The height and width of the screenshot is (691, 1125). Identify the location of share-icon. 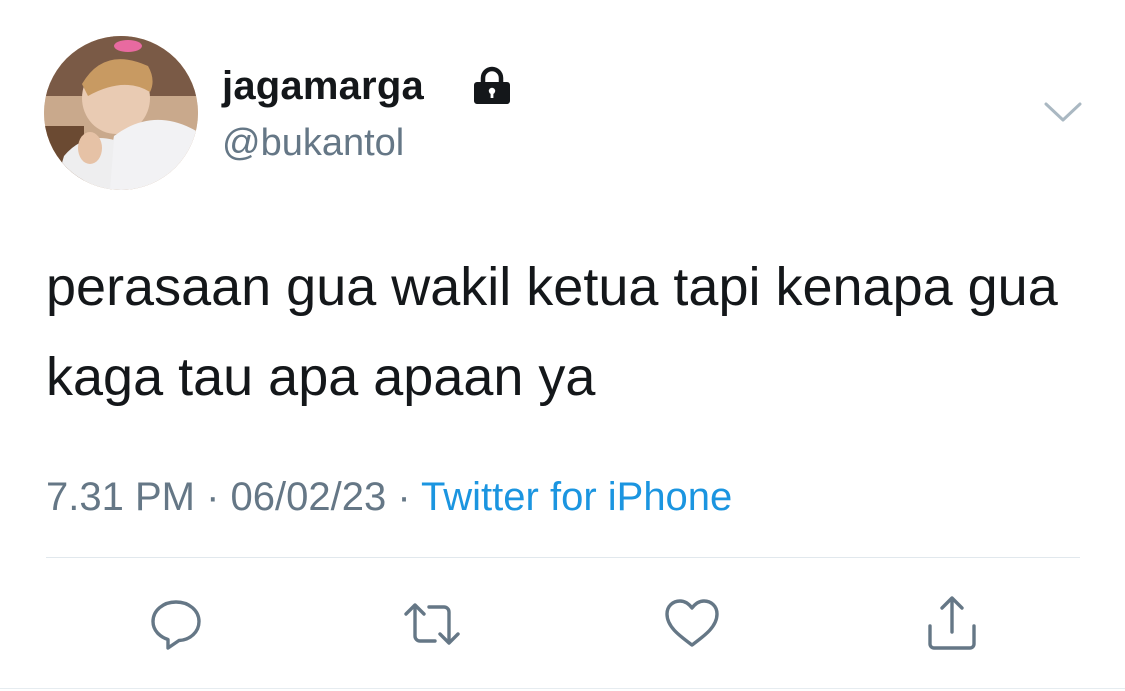
(952, 623).